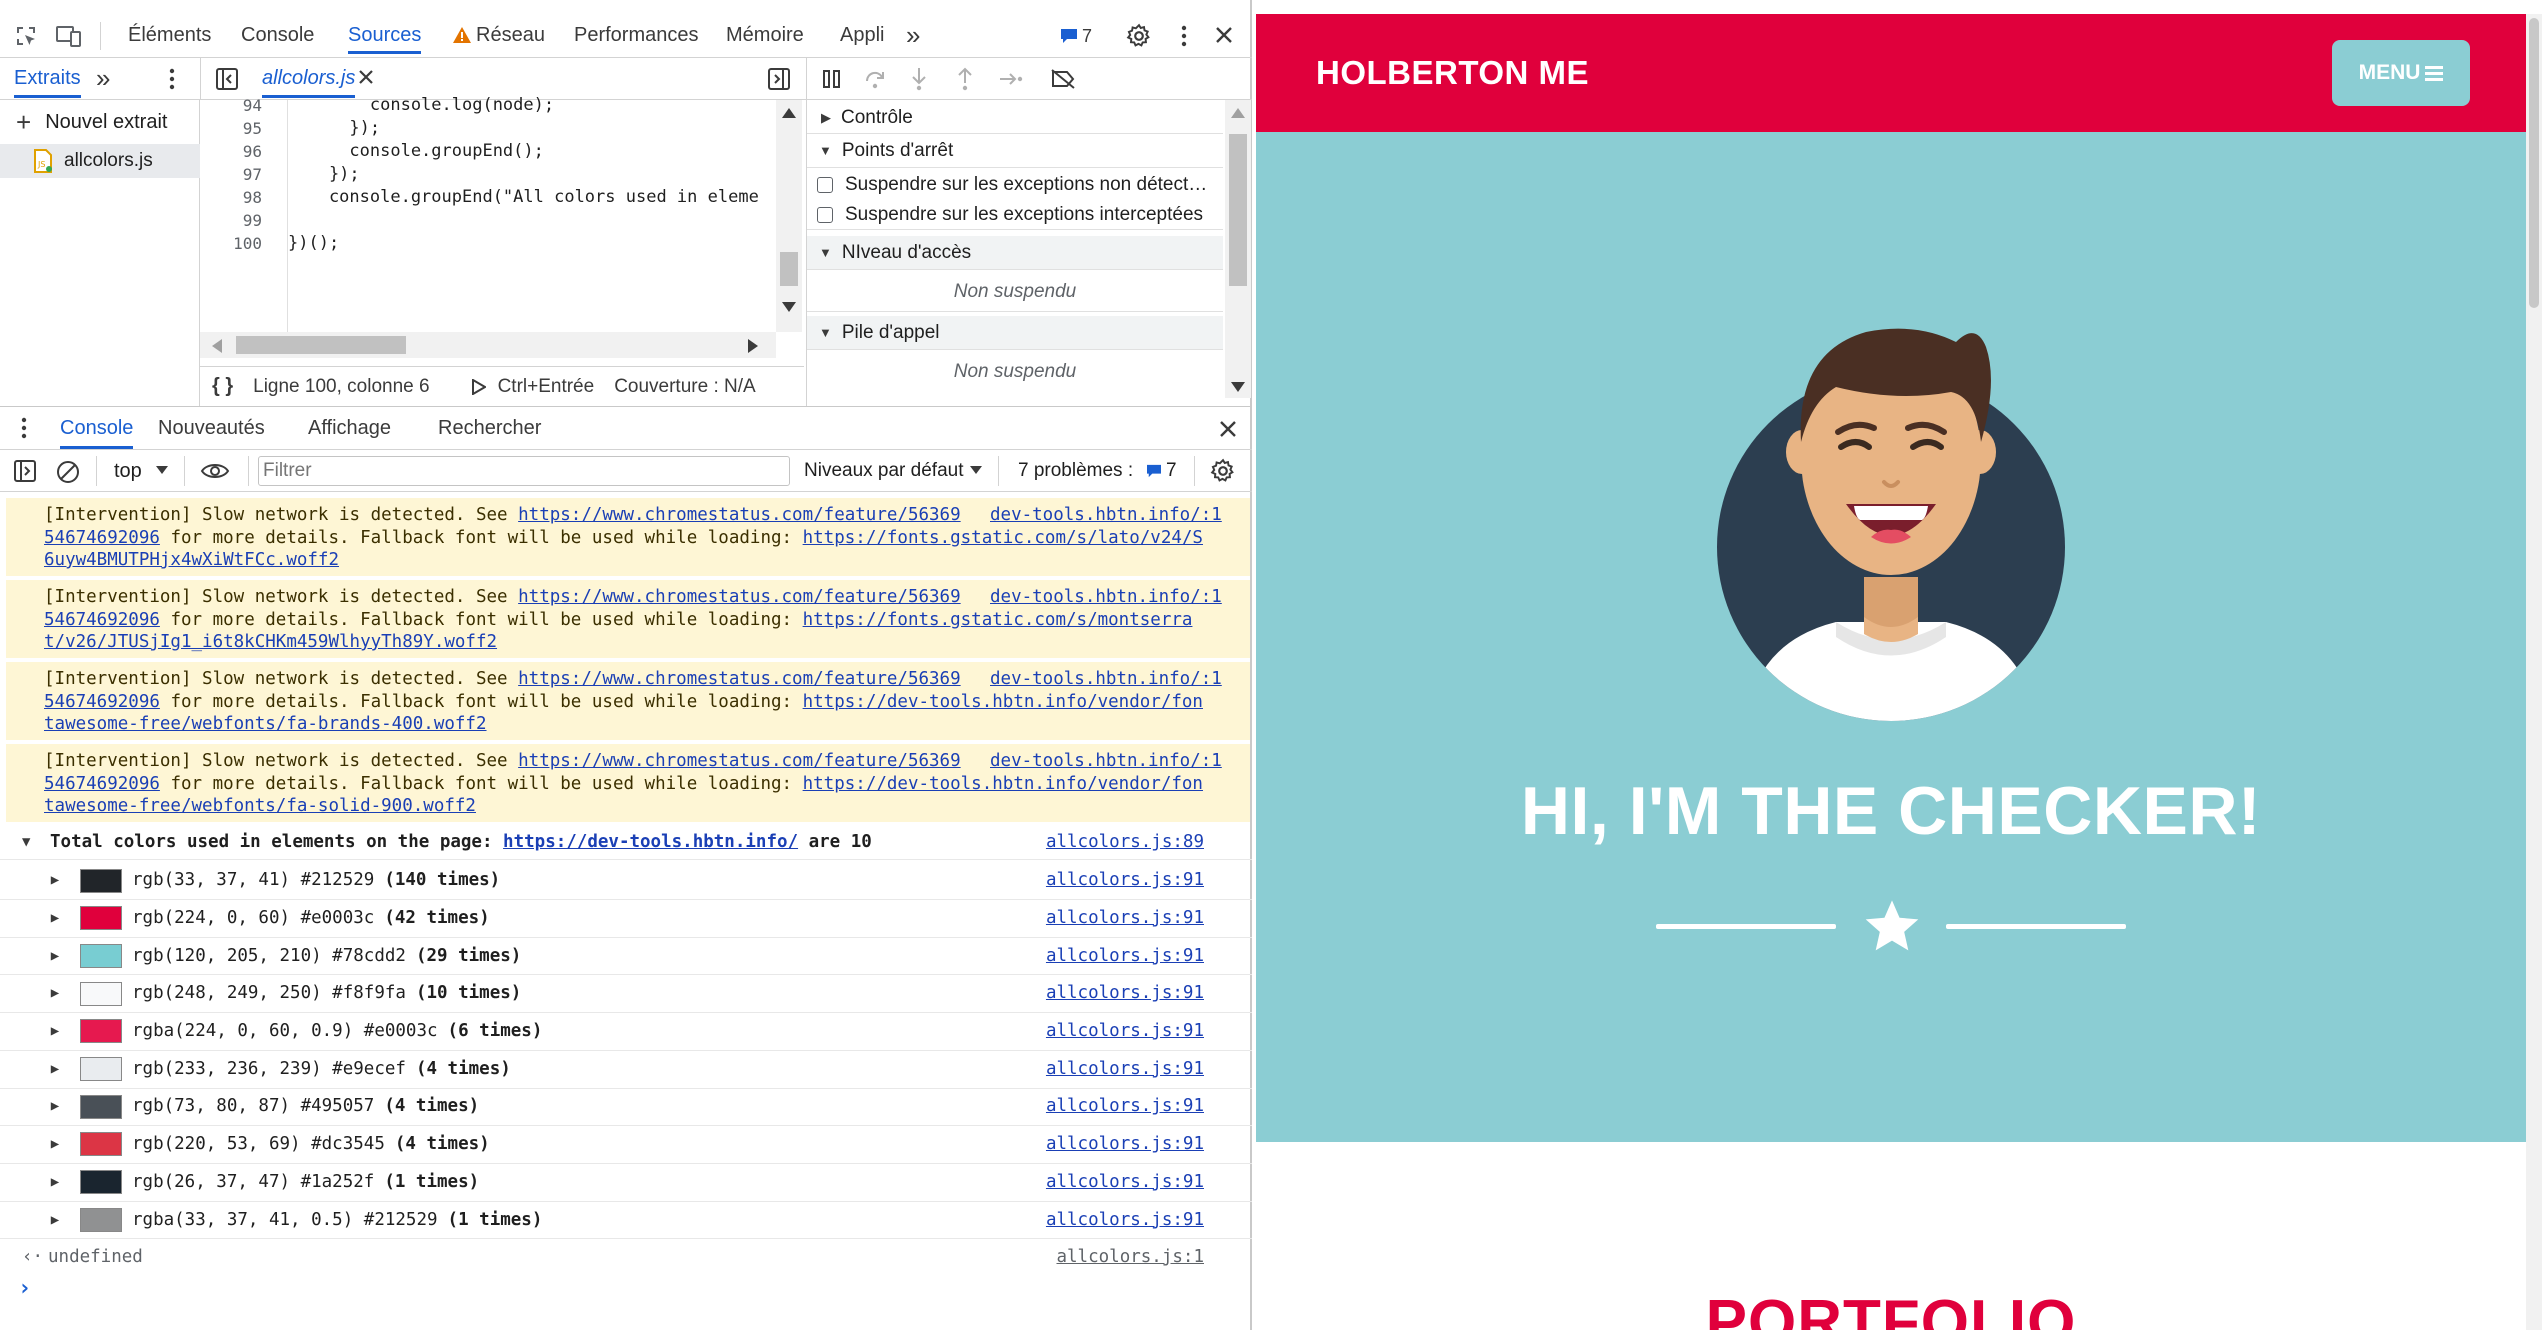 The width and height of the screenshot is (2542, 1330). What do you see at coordinates (69, 36) in the screenshot?
I see `device-toolbar-icon` at bounding box center [69, 36].